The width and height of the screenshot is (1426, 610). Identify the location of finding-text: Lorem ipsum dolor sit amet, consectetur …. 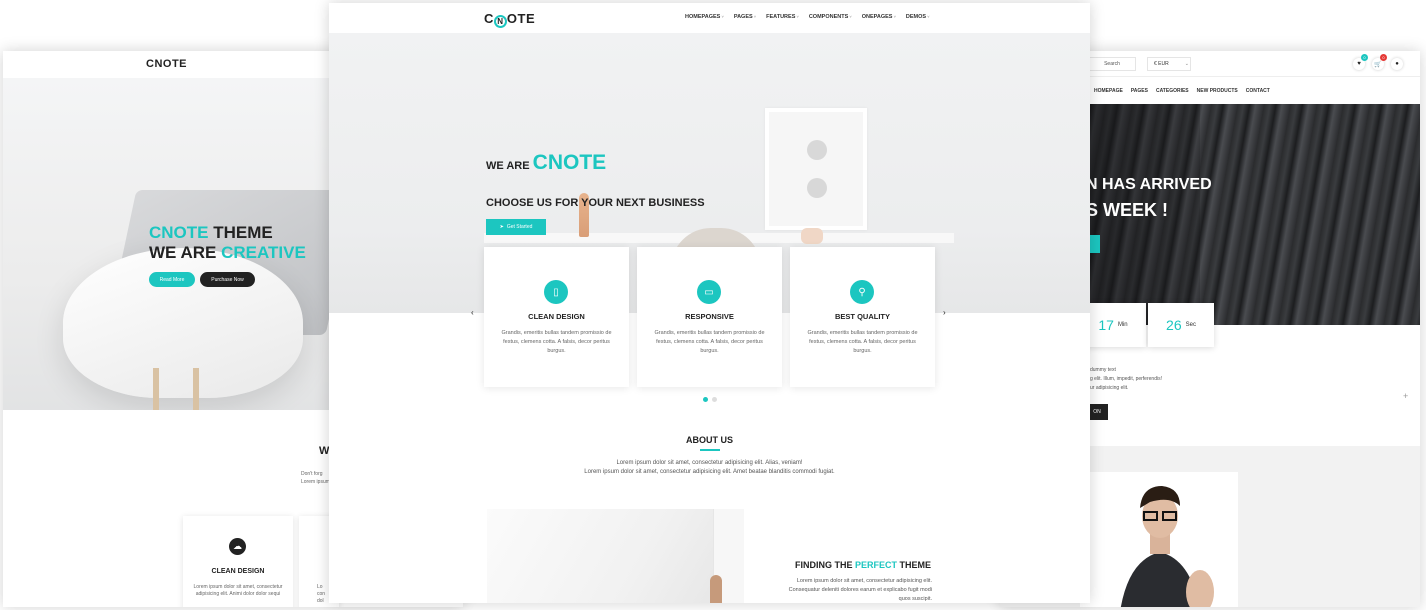
(840, 590).